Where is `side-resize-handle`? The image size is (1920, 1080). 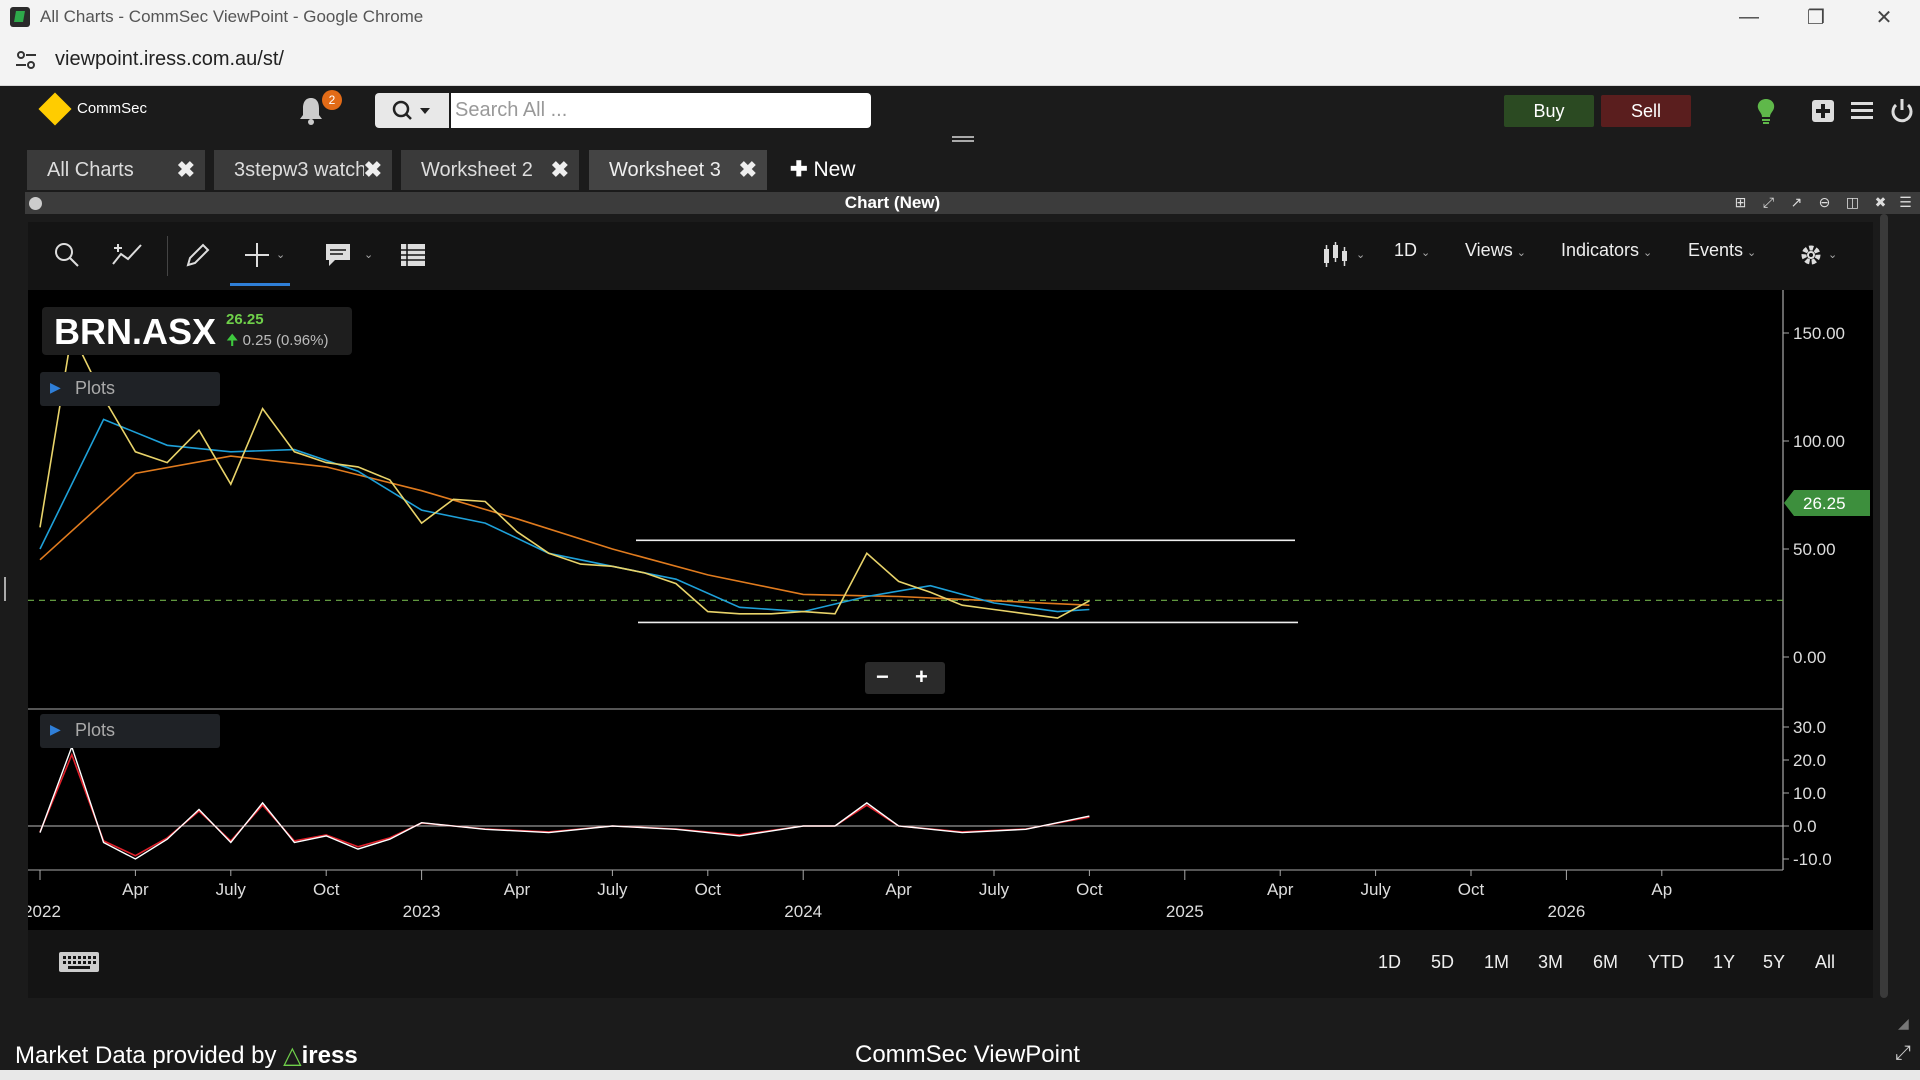
side-resize-handle is located at coordinates (6, 589).